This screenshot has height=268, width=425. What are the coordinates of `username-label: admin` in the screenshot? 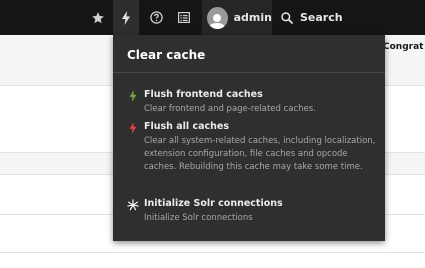 It's located at (252, 17).